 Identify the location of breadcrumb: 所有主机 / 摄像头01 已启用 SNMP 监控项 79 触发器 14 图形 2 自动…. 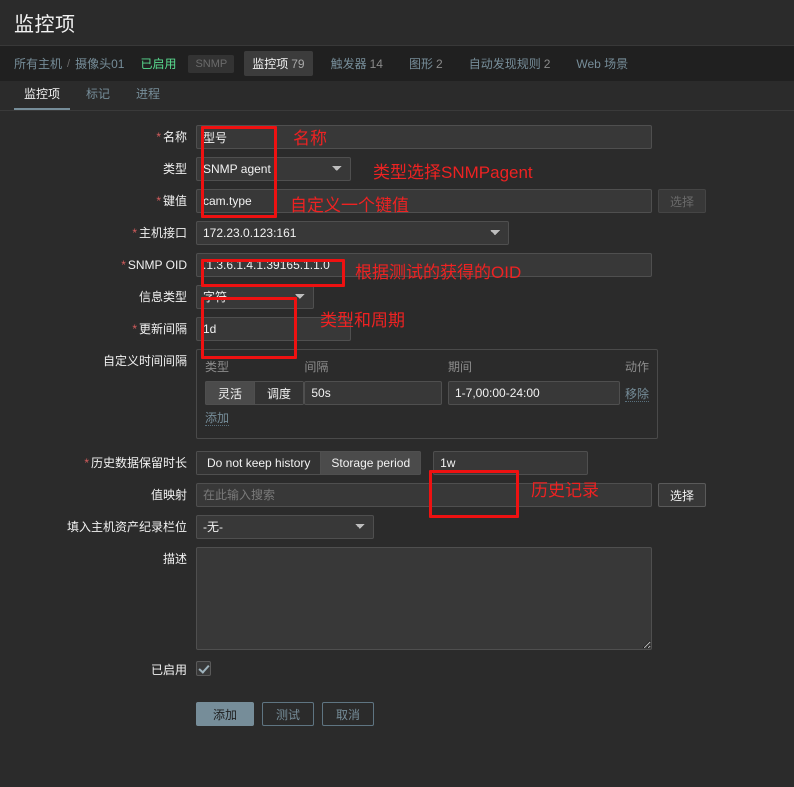
(397, 63).